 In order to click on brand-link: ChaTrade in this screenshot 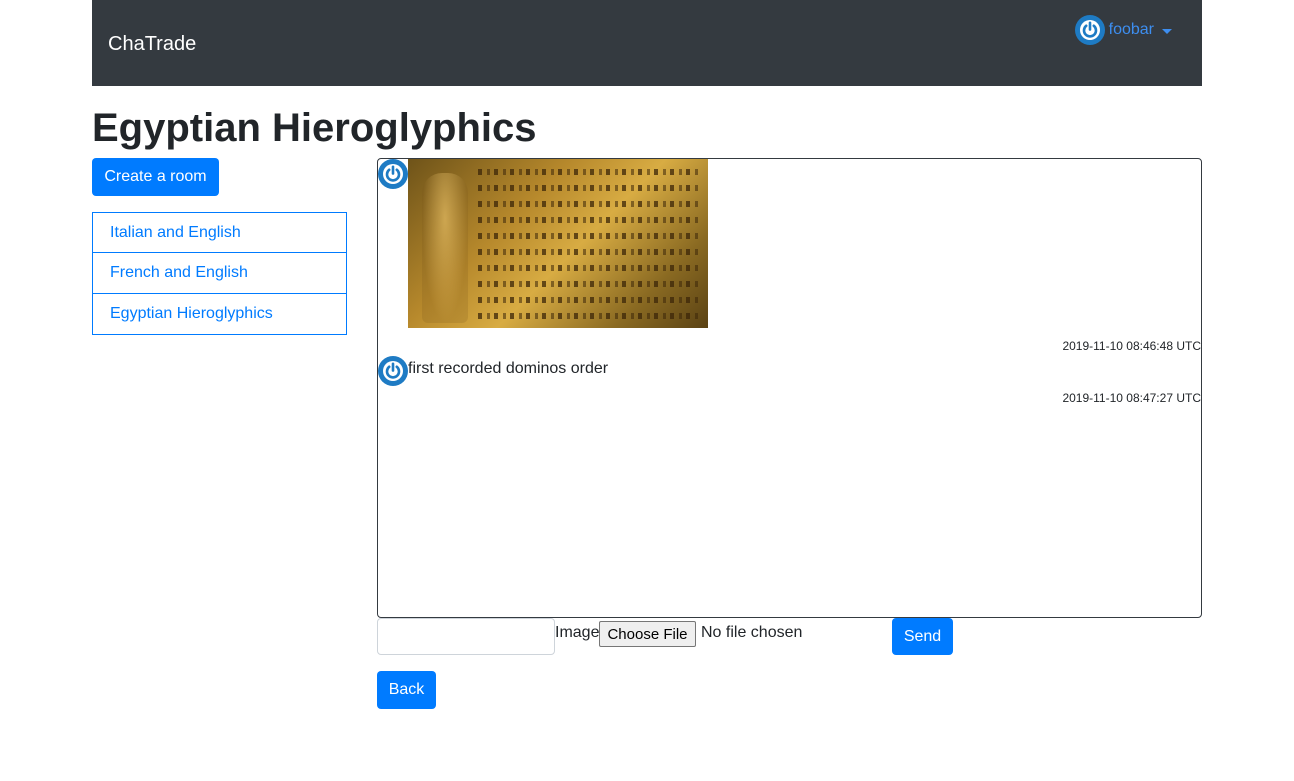, I will do `click(152, 44)`.